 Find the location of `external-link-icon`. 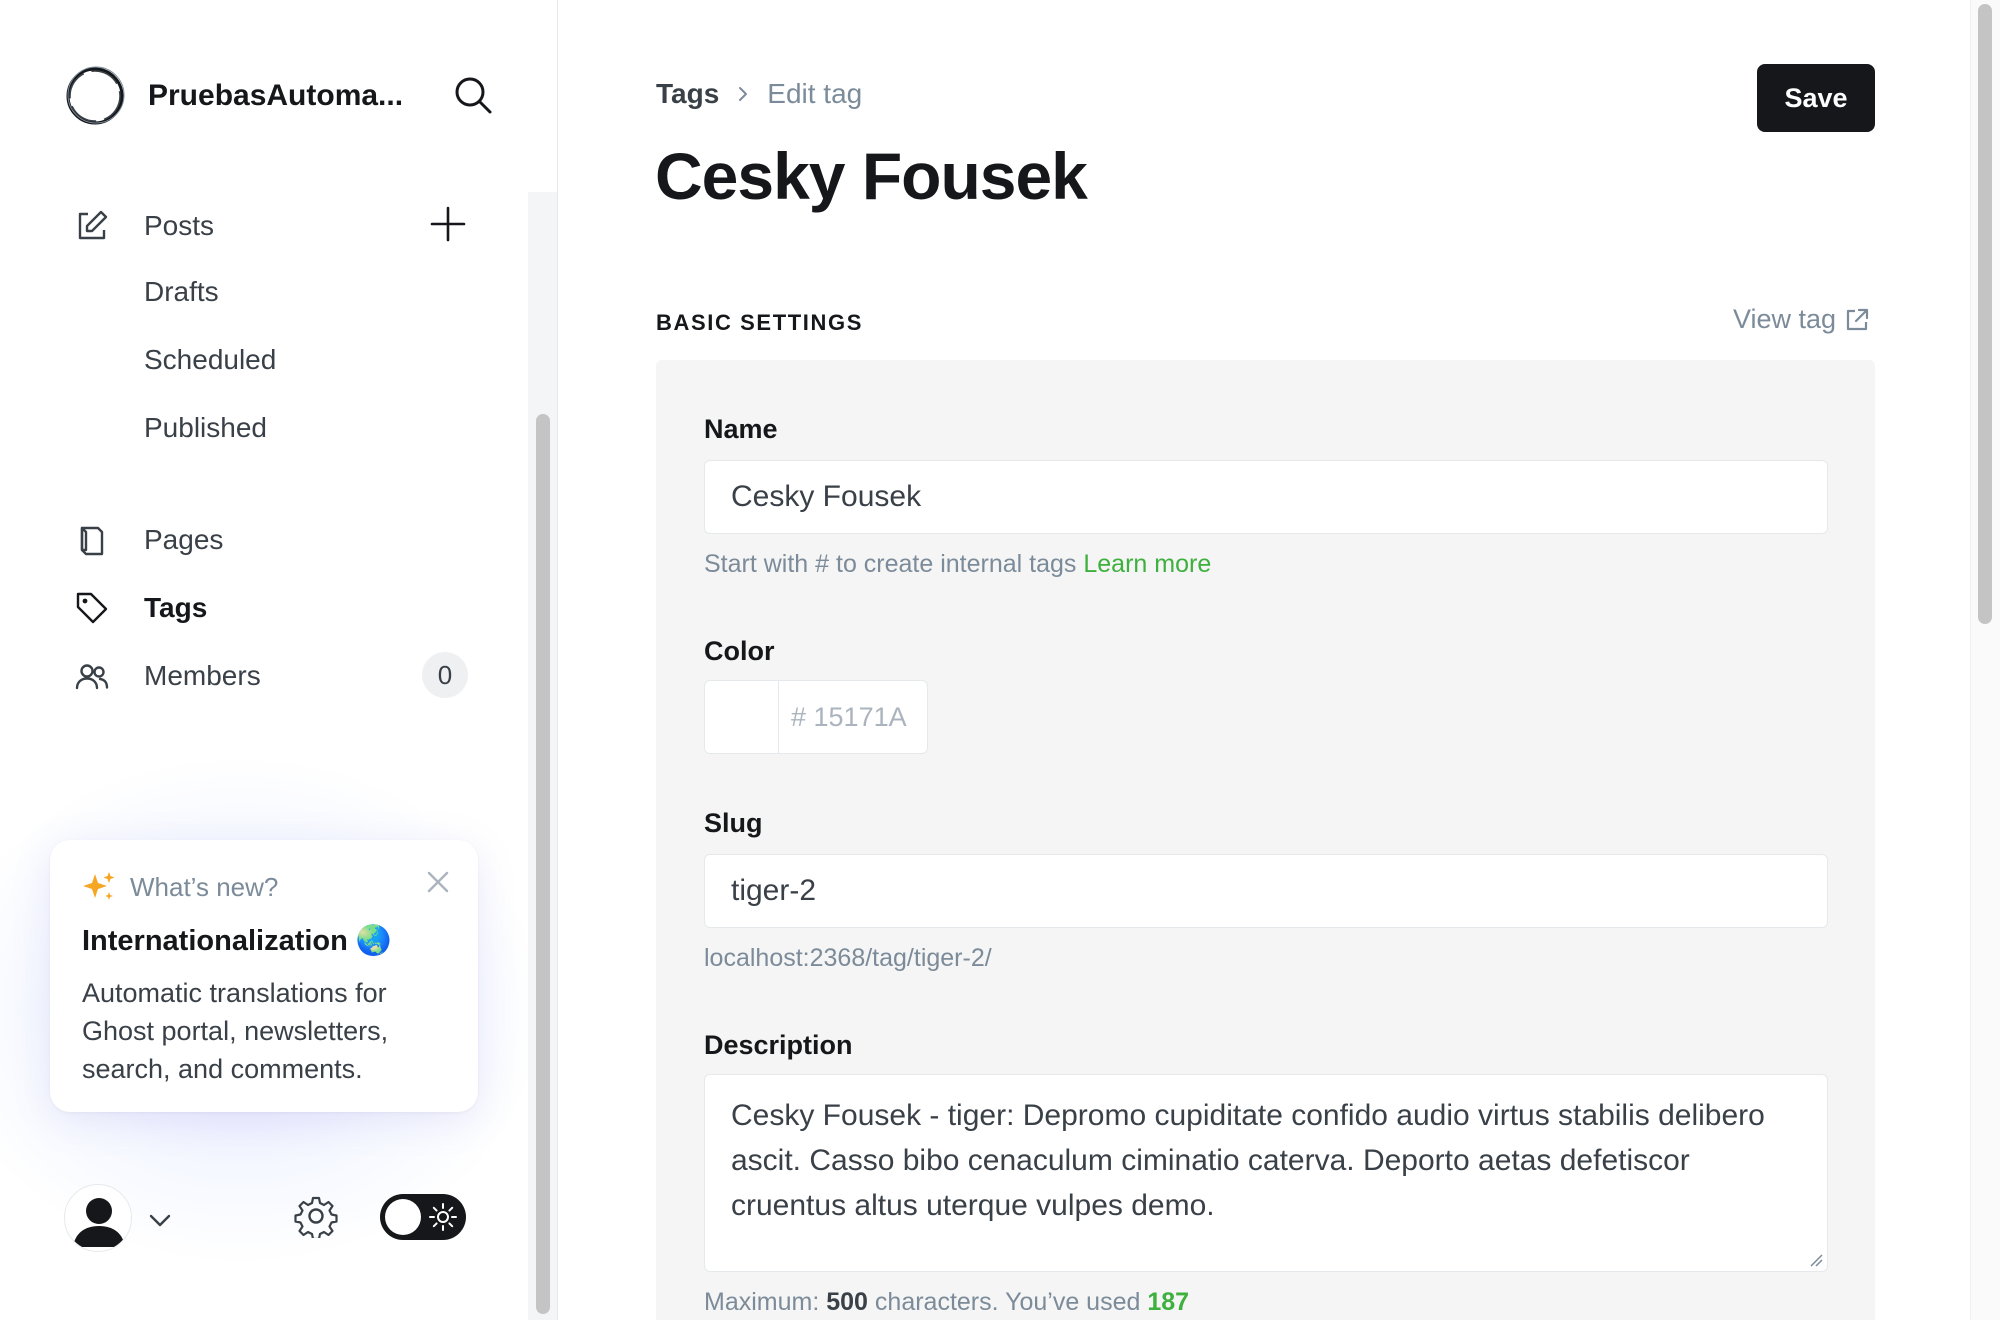

external-link-icon is located at coordinates (1857, 319).